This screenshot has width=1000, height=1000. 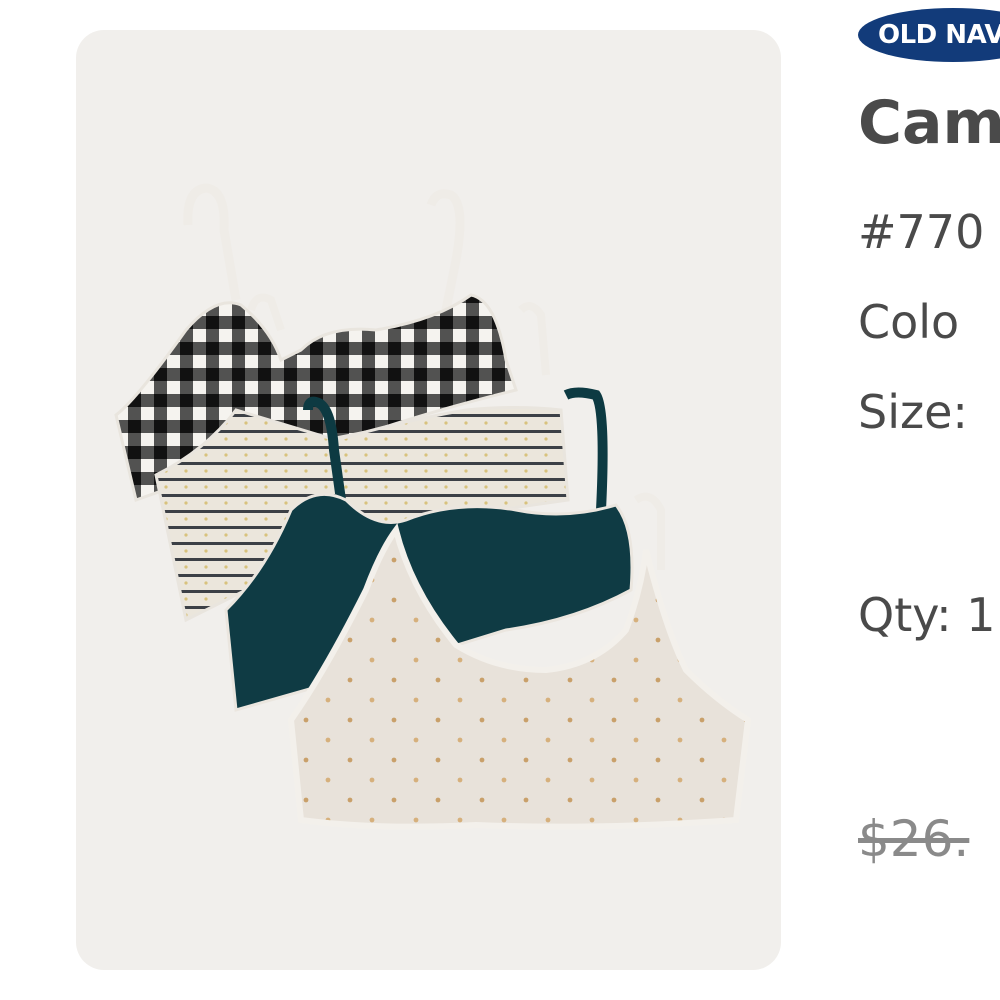 What do you see at coordinates (929, 123) in the screenshot?
I see `product-title: Cam` at bounding box center [929, 123].